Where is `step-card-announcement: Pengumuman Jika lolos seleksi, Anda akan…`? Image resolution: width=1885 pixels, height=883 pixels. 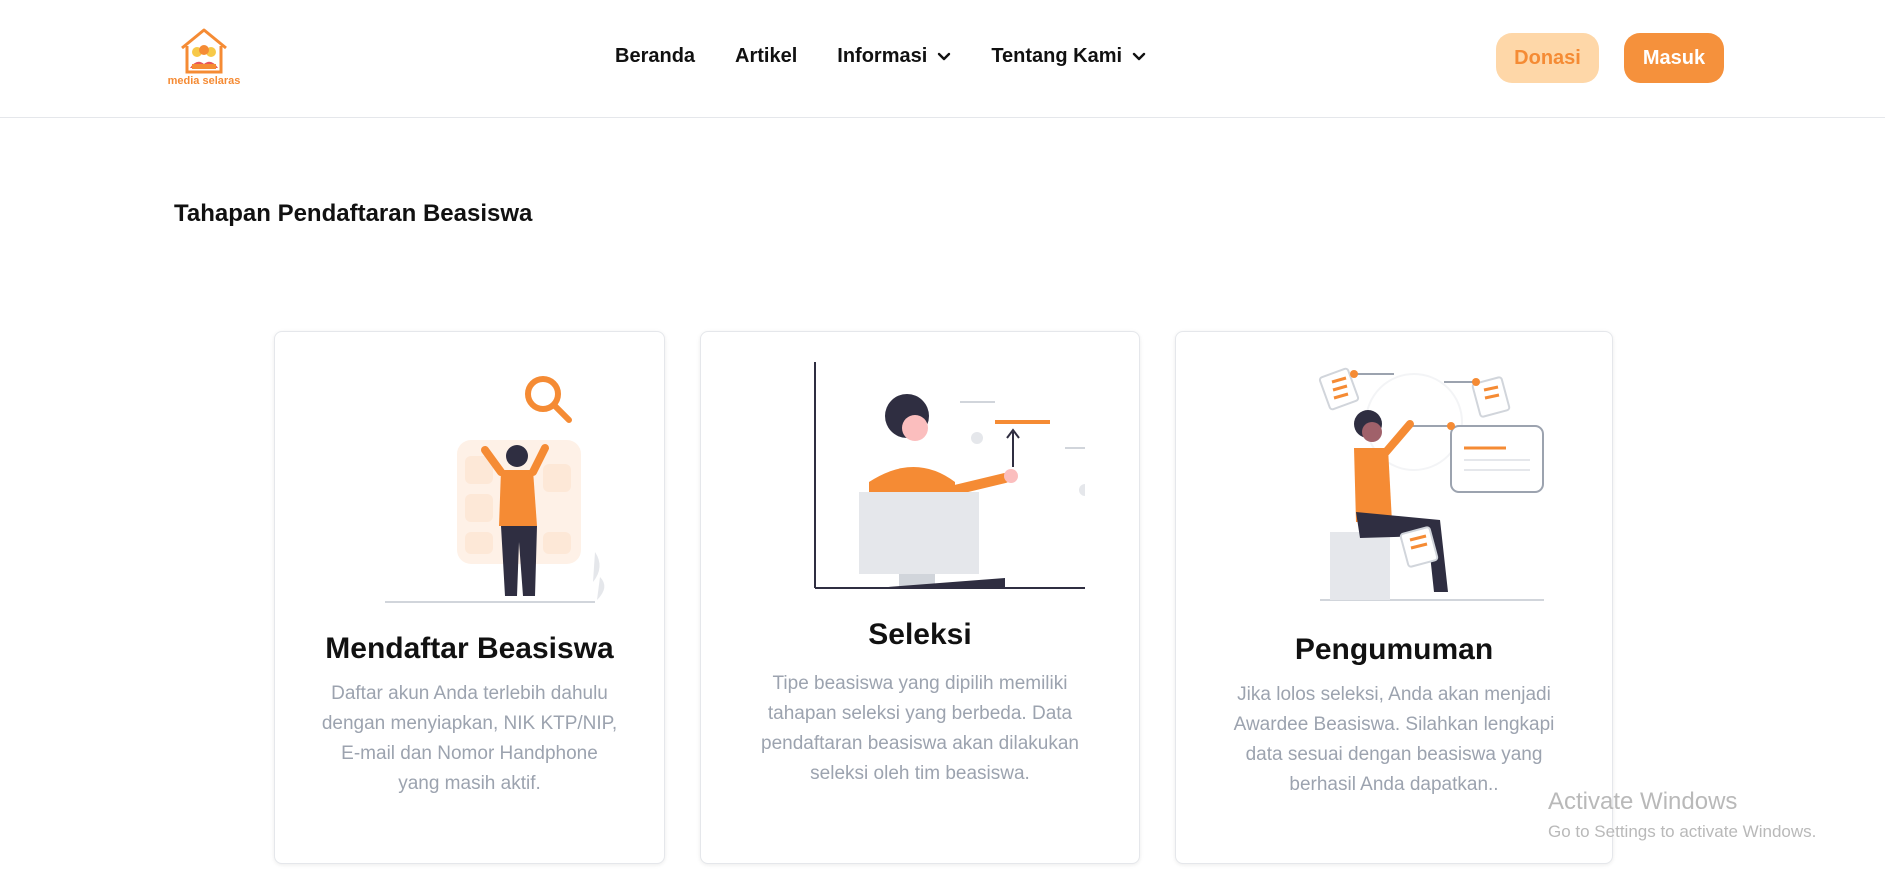 step-card-announcement: Pengumuman Jika lolos seleksi, Anda akan… is located at coordinates (1394, 597).